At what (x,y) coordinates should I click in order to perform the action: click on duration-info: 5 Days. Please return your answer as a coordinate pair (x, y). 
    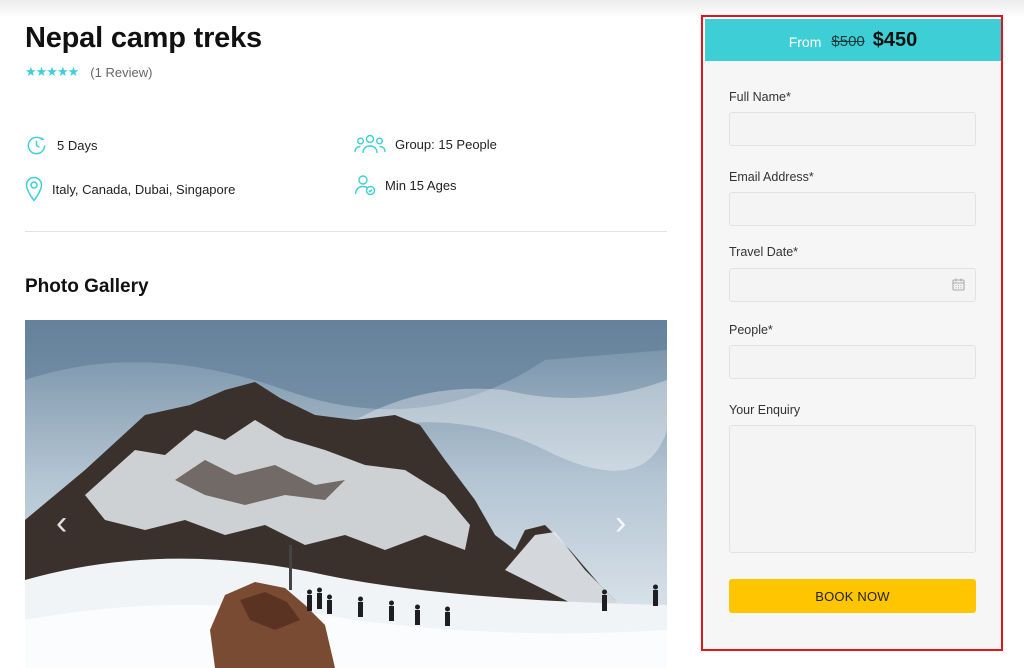
    Looking at the image, I should click on (61, 145).